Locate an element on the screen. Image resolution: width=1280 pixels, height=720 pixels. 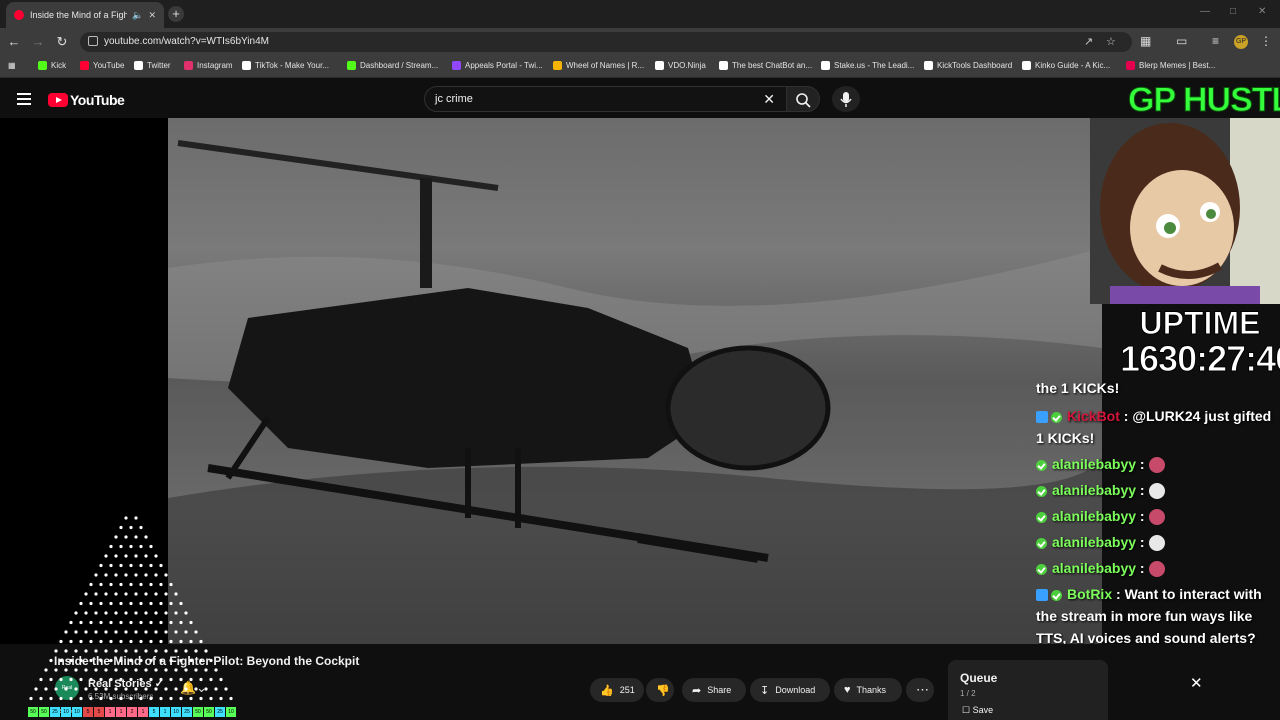
new-tab-button: + is located at coordinates (176, 14).